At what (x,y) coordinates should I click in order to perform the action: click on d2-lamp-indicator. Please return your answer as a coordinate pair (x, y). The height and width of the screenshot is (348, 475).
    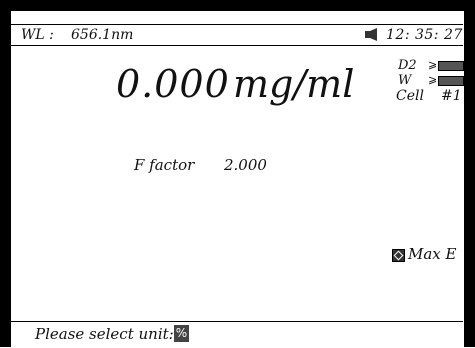
    Looking at the image, I should click on (451, 66).